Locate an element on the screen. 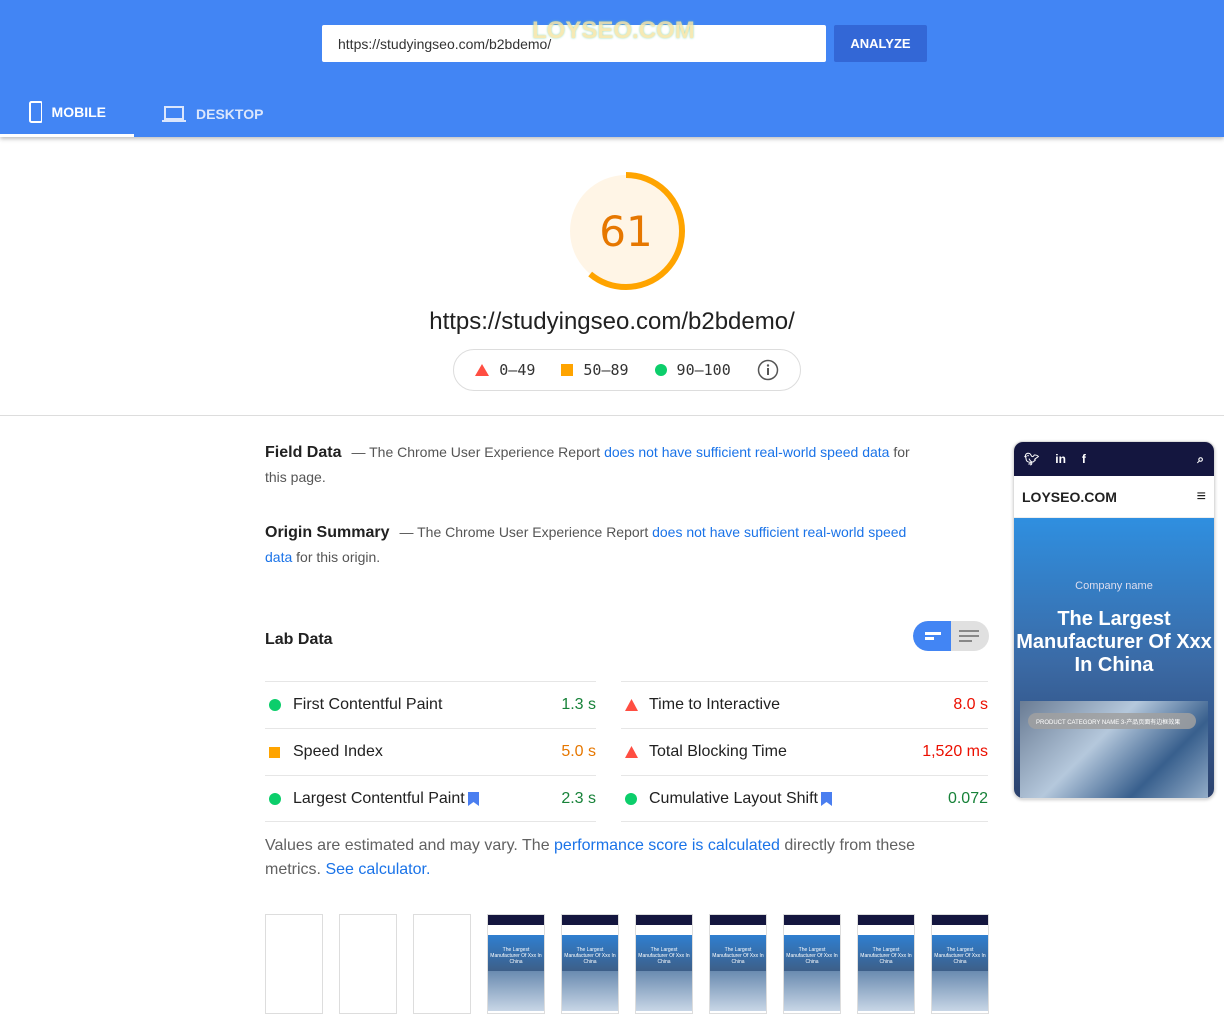 Image resolution: width=1224 pixels, height=1024 pixels. metric-row: First Contentful Paint 1.3 s is located at coordinates (430, 704).